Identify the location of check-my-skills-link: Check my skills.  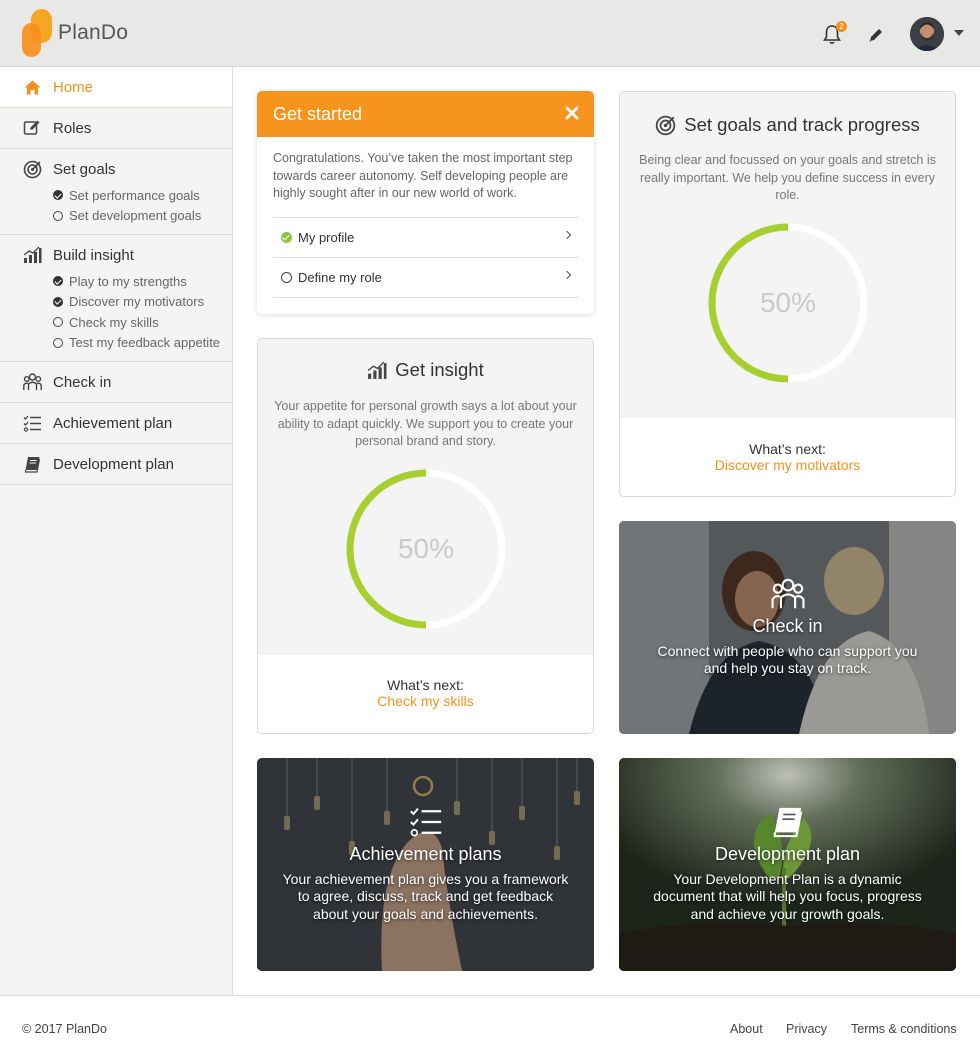
(425, 701).